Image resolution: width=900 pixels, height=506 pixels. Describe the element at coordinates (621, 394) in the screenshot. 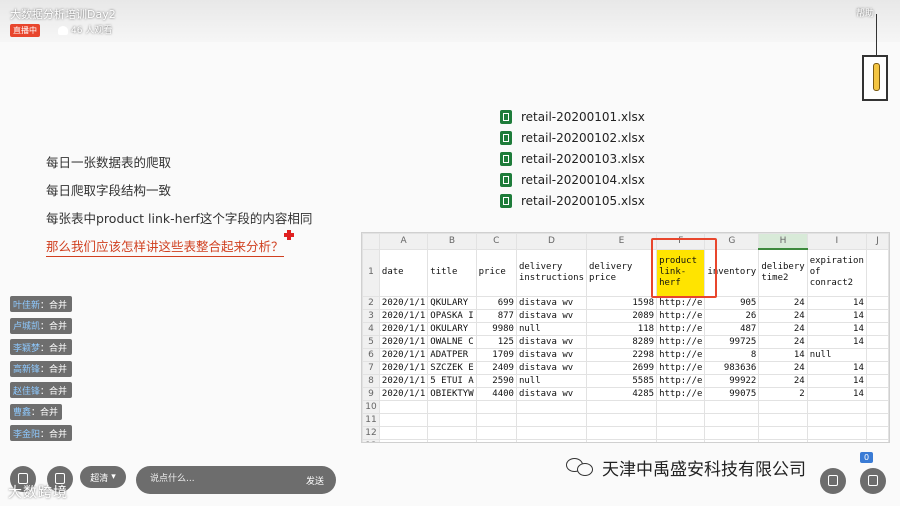

I see `cell-delivery-price: 4285` at that location.